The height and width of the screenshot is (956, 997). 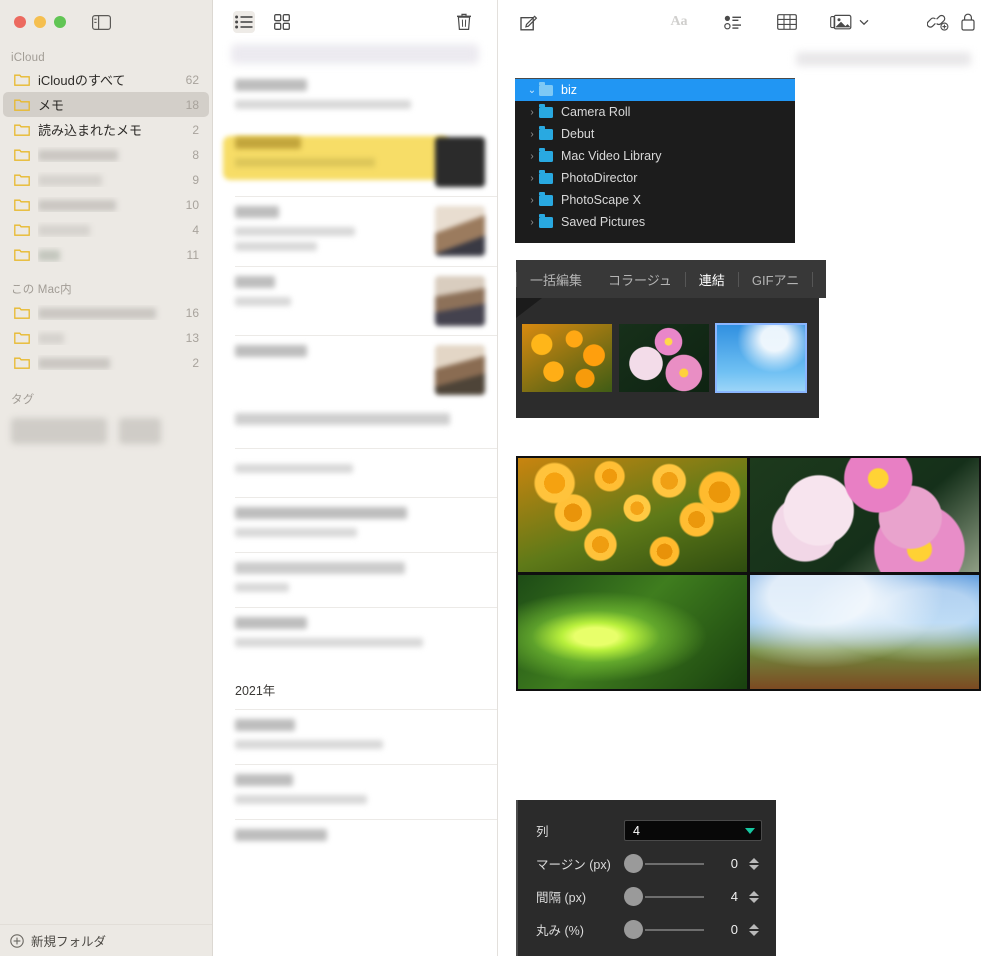 I want to click on chevron-down-icon: ⌄, so click(x=532, y=90).